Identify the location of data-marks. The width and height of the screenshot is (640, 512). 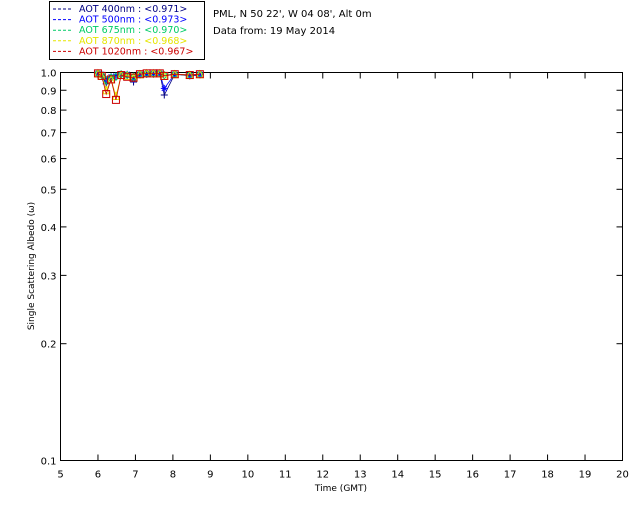
(149, 86).